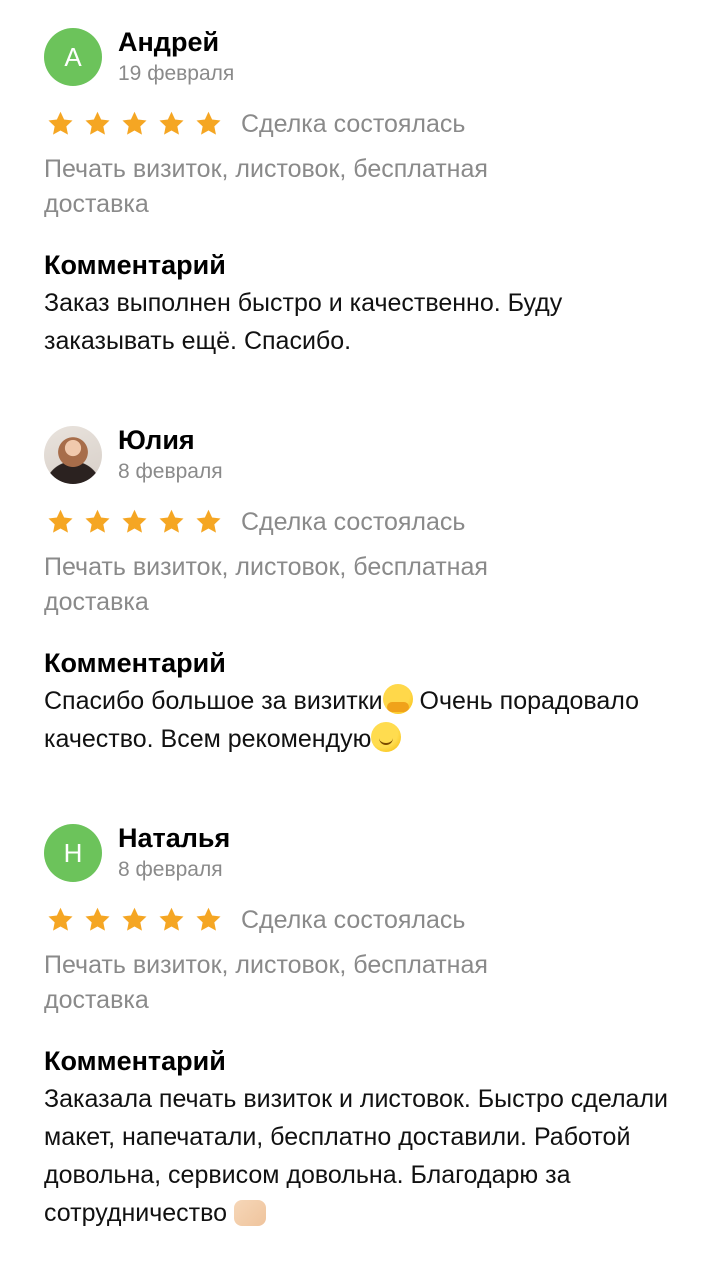 This screenshot has height=1278, width=720. Describe the element at coordinates (364, 854) in the screenshot. I see `review-header: Н Наталья 8 февраля` at that location.